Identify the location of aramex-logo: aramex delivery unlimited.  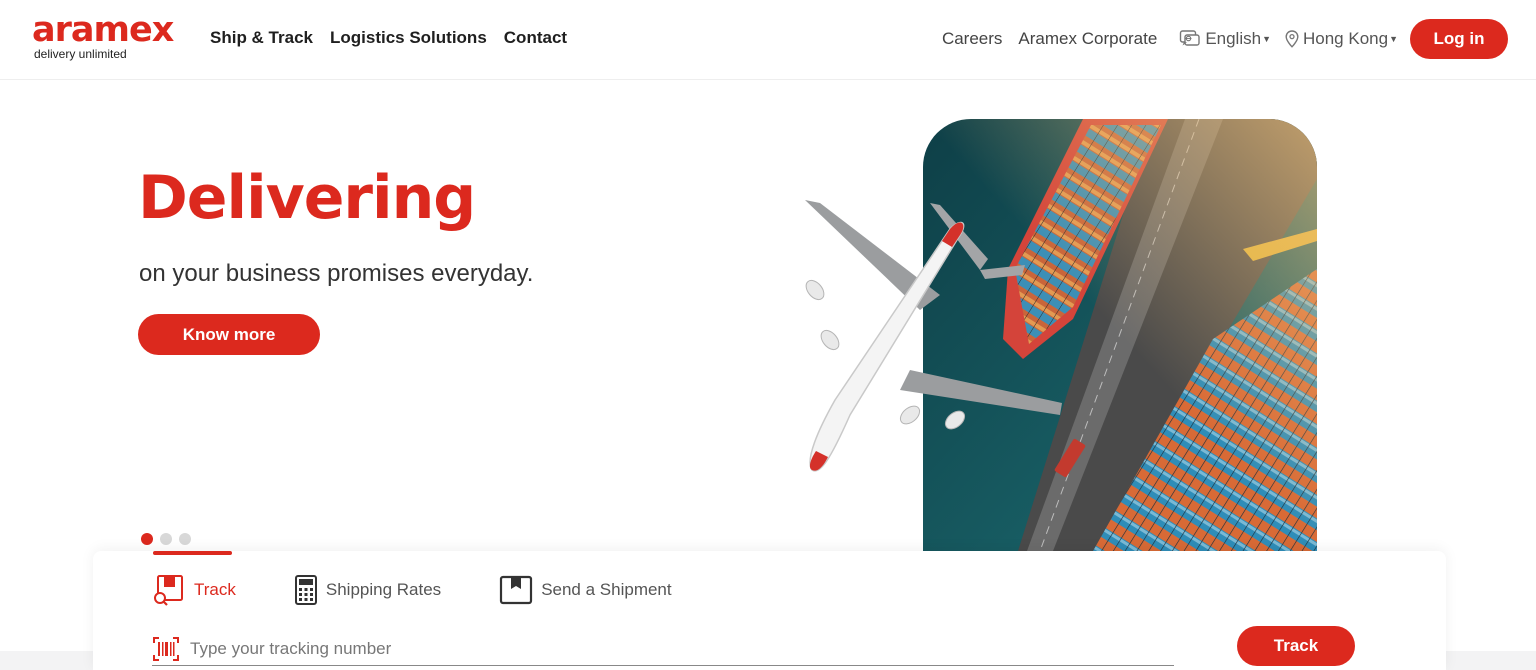
(112, 37).